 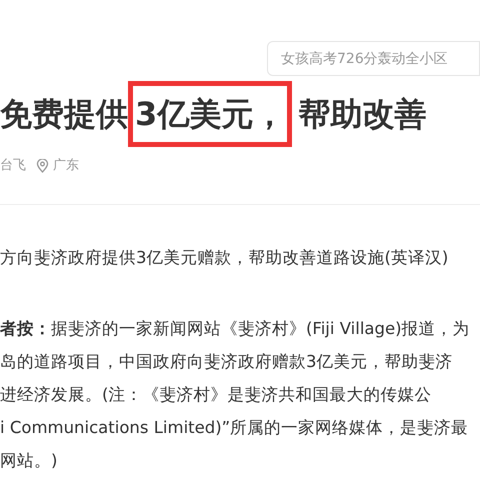 I want to click on body-text-line: i Communications Limited)”所属的一家网络媒体，是斐济最, so click(x=235, y=427).